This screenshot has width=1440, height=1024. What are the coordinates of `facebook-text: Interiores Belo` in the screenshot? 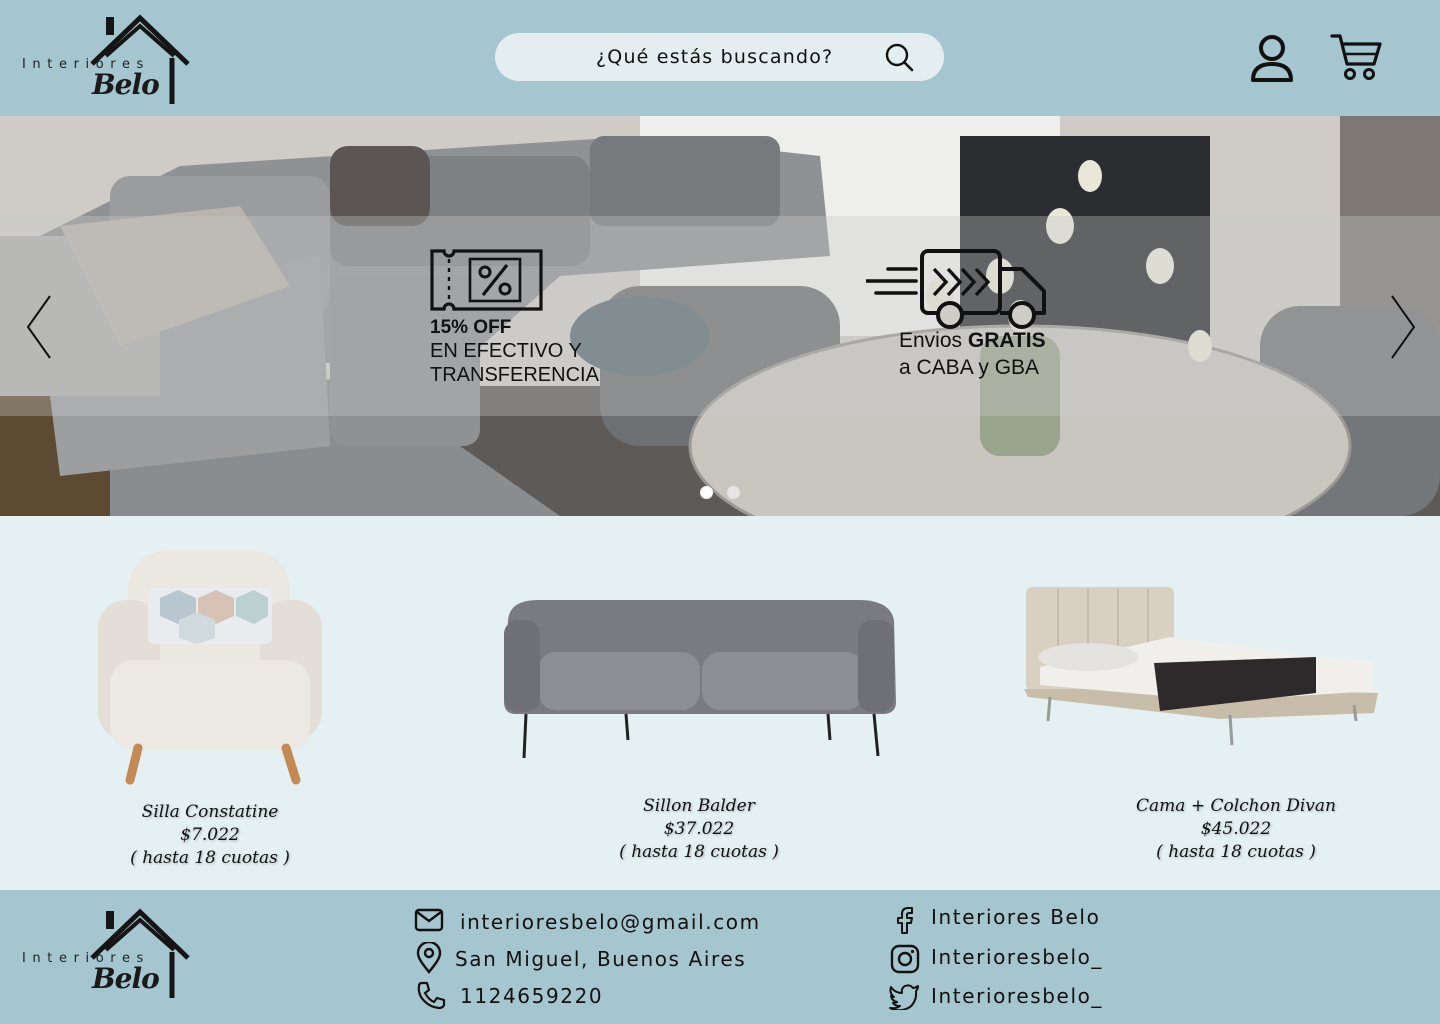 It's located at (1016, 917).